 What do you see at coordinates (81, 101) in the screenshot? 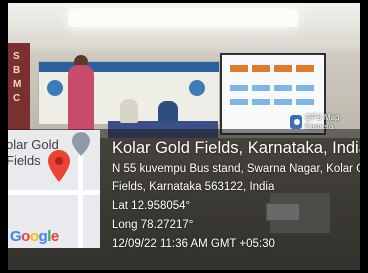
I see `presenter` at bounding box center [81, 101].